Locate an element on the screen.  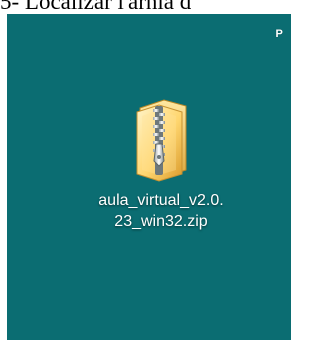
cropped-corner-text: P is located at coordinates (279, 34).